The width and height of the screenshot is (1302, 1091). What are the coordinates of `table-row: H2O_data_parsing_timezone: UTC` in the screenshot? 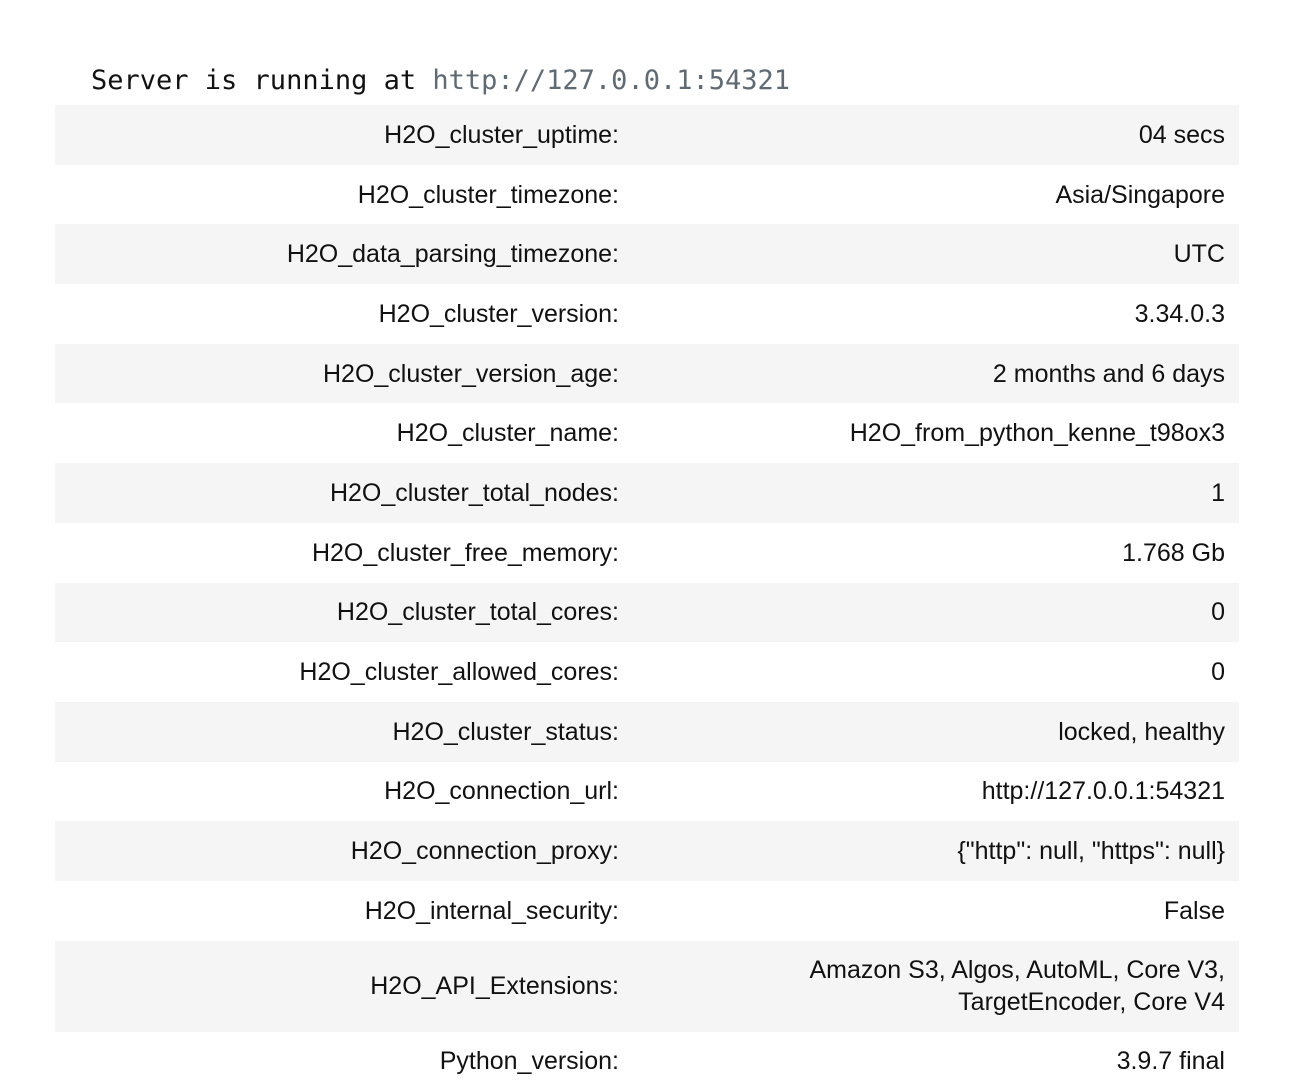 It's located at (647, 254).